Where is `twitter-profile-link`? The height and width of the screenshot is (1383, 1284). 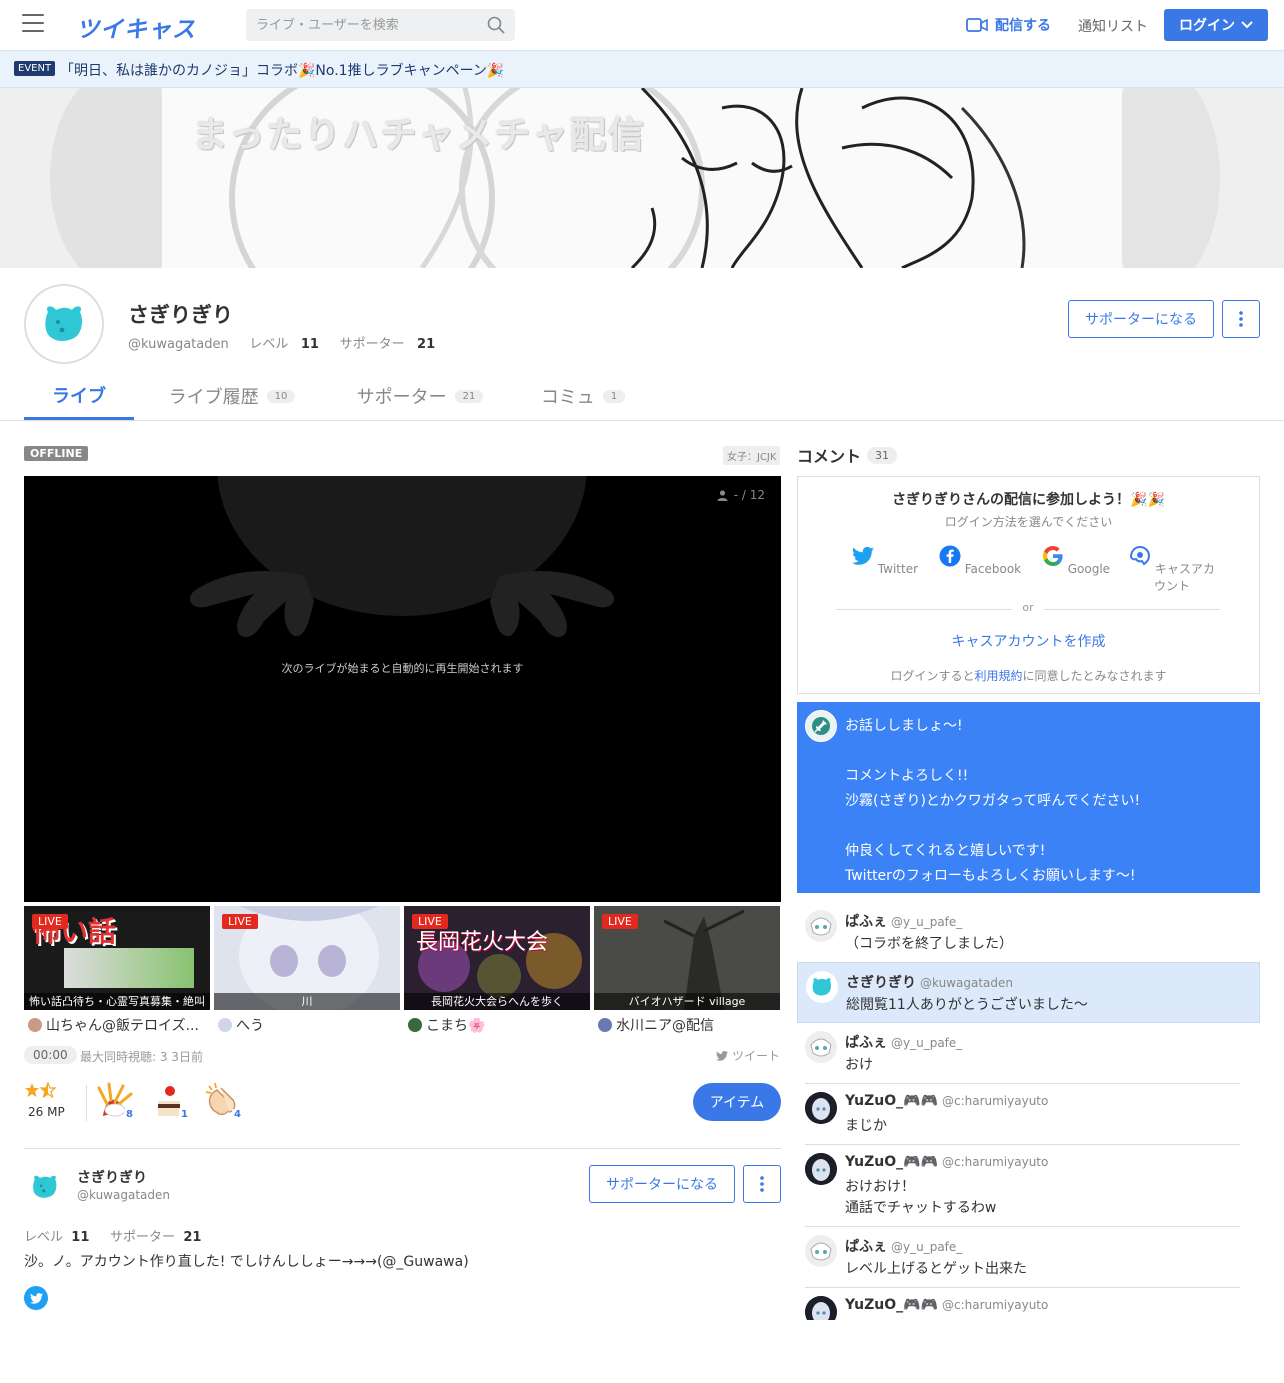
twitter-profile-link is located at coordinates (36, 1298).